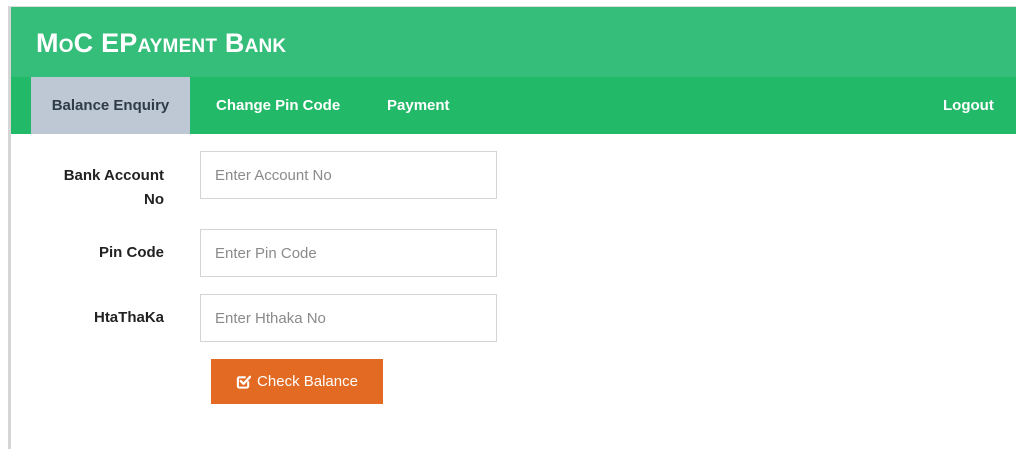  Describe the element at coordinates (348, 318) in the screenshot. I see `htathaka-input` at that location.